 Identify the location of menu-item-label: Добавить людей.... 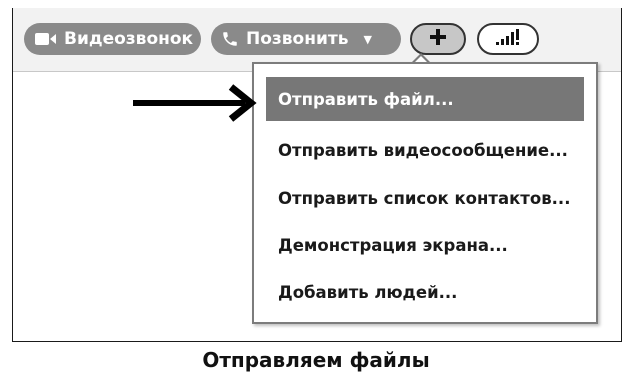
(368, 292).